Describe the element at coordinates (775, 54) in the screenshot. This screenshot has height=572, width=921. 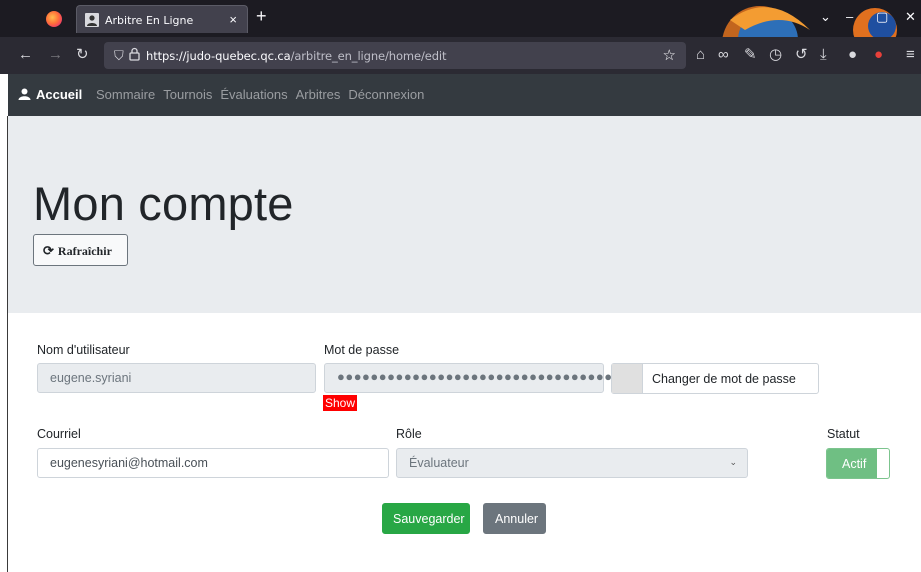
I see `history-icon: ◷` at that location.